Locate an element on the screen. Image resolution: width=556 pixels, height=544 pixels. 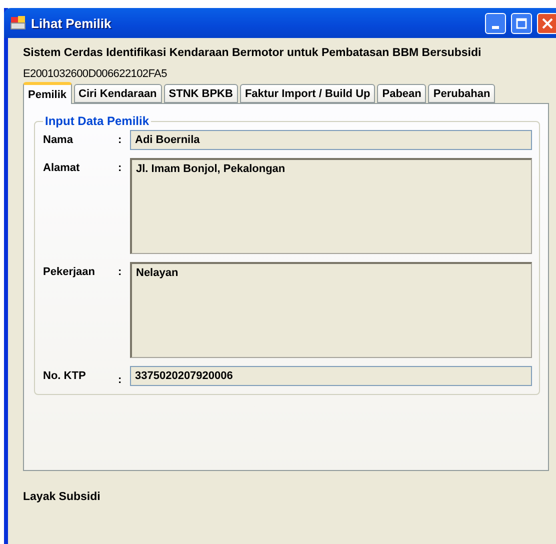
text-field: 3375020207920006 is located at coordinates (331, 376).